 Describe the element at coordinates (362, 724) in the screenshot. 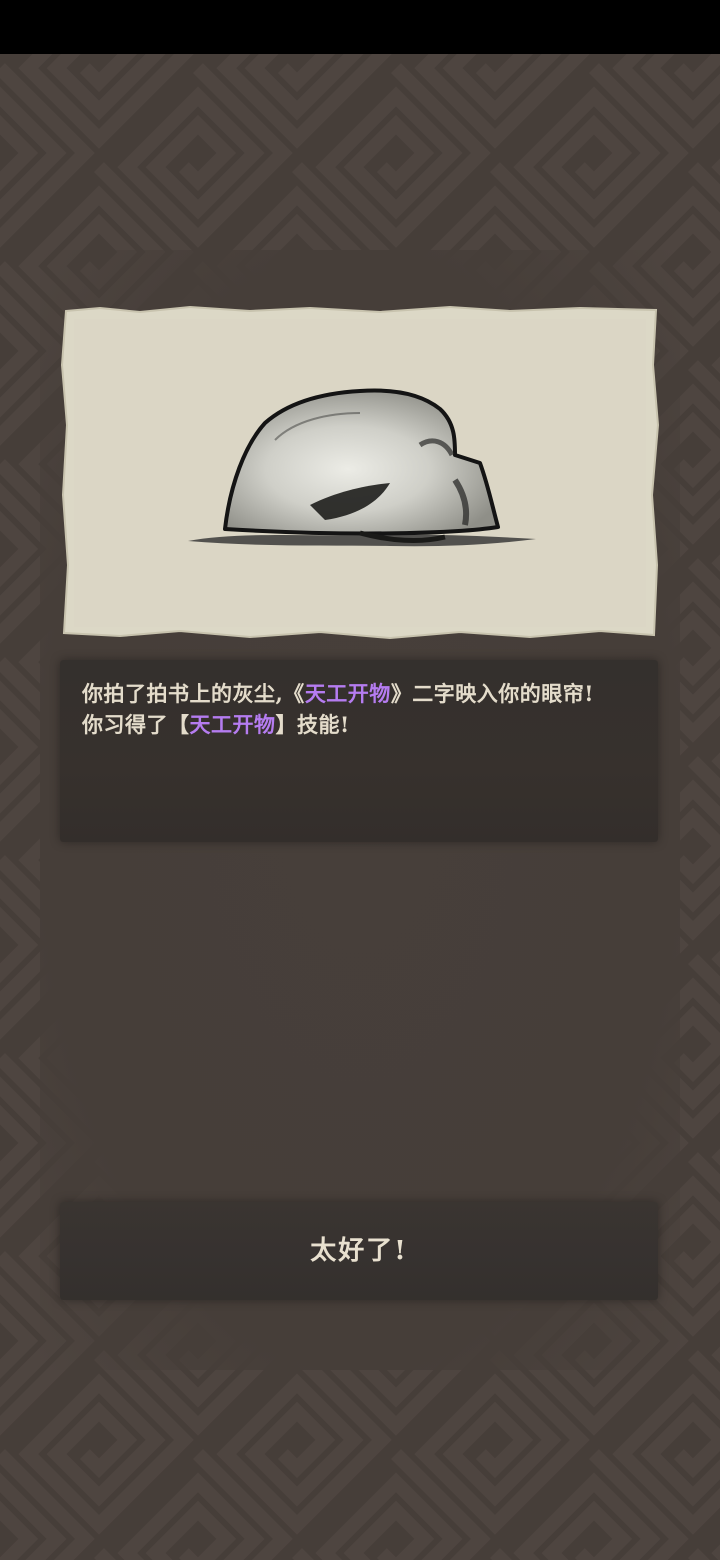

I see `message-line-2: 你习得了【天工开物】技能!` at that location.